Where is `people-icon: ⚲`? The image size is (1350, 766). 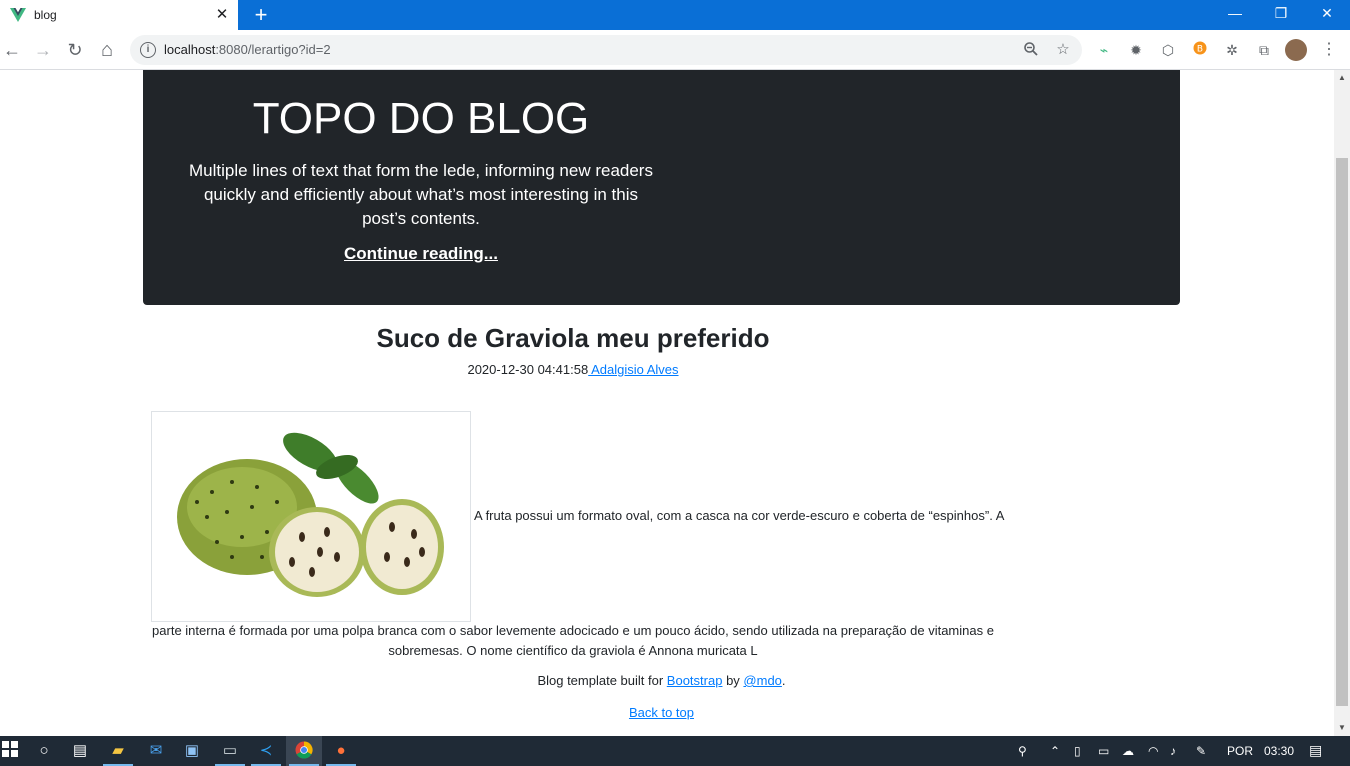 people-icon: ⚲ is located at coordinates (1022, 751).